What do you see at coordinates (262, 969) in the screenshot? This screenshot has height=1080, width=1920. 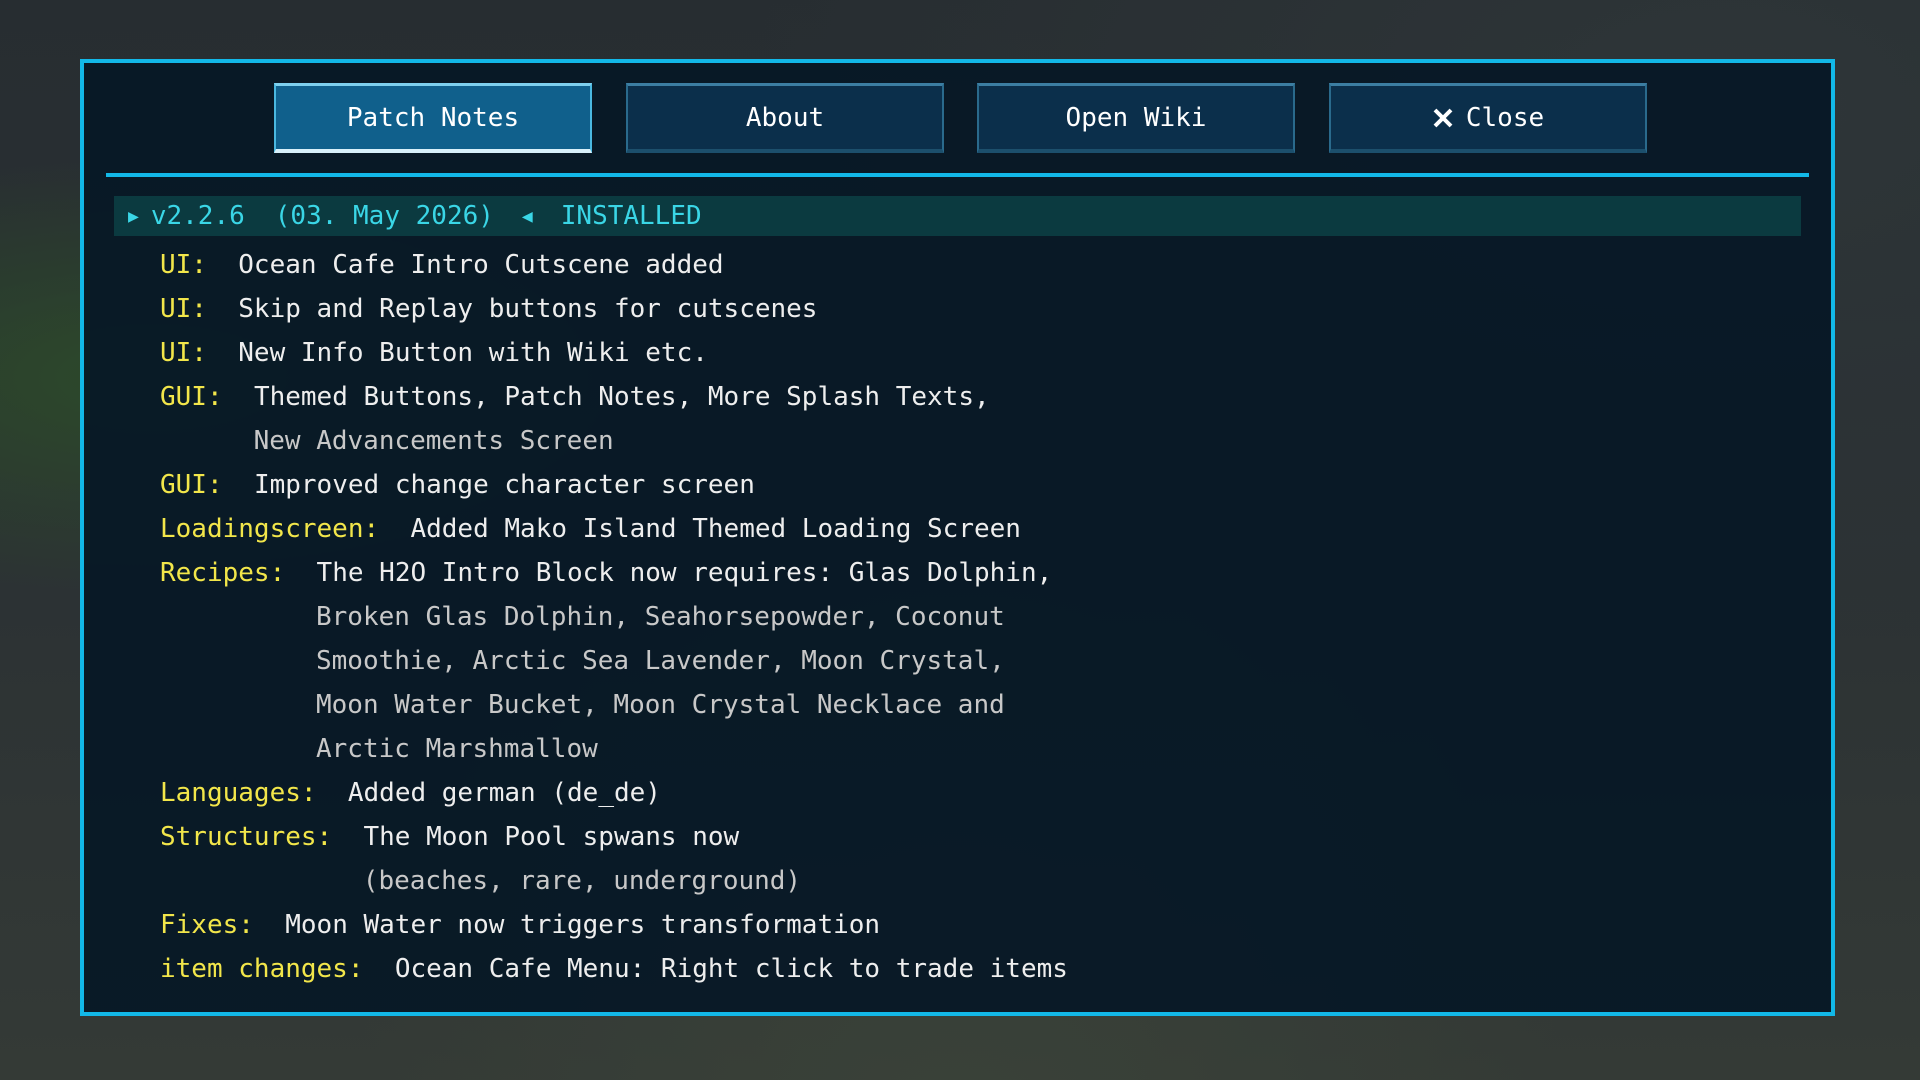 I see `note-category: item changes:` at bounding box center [262, 969].